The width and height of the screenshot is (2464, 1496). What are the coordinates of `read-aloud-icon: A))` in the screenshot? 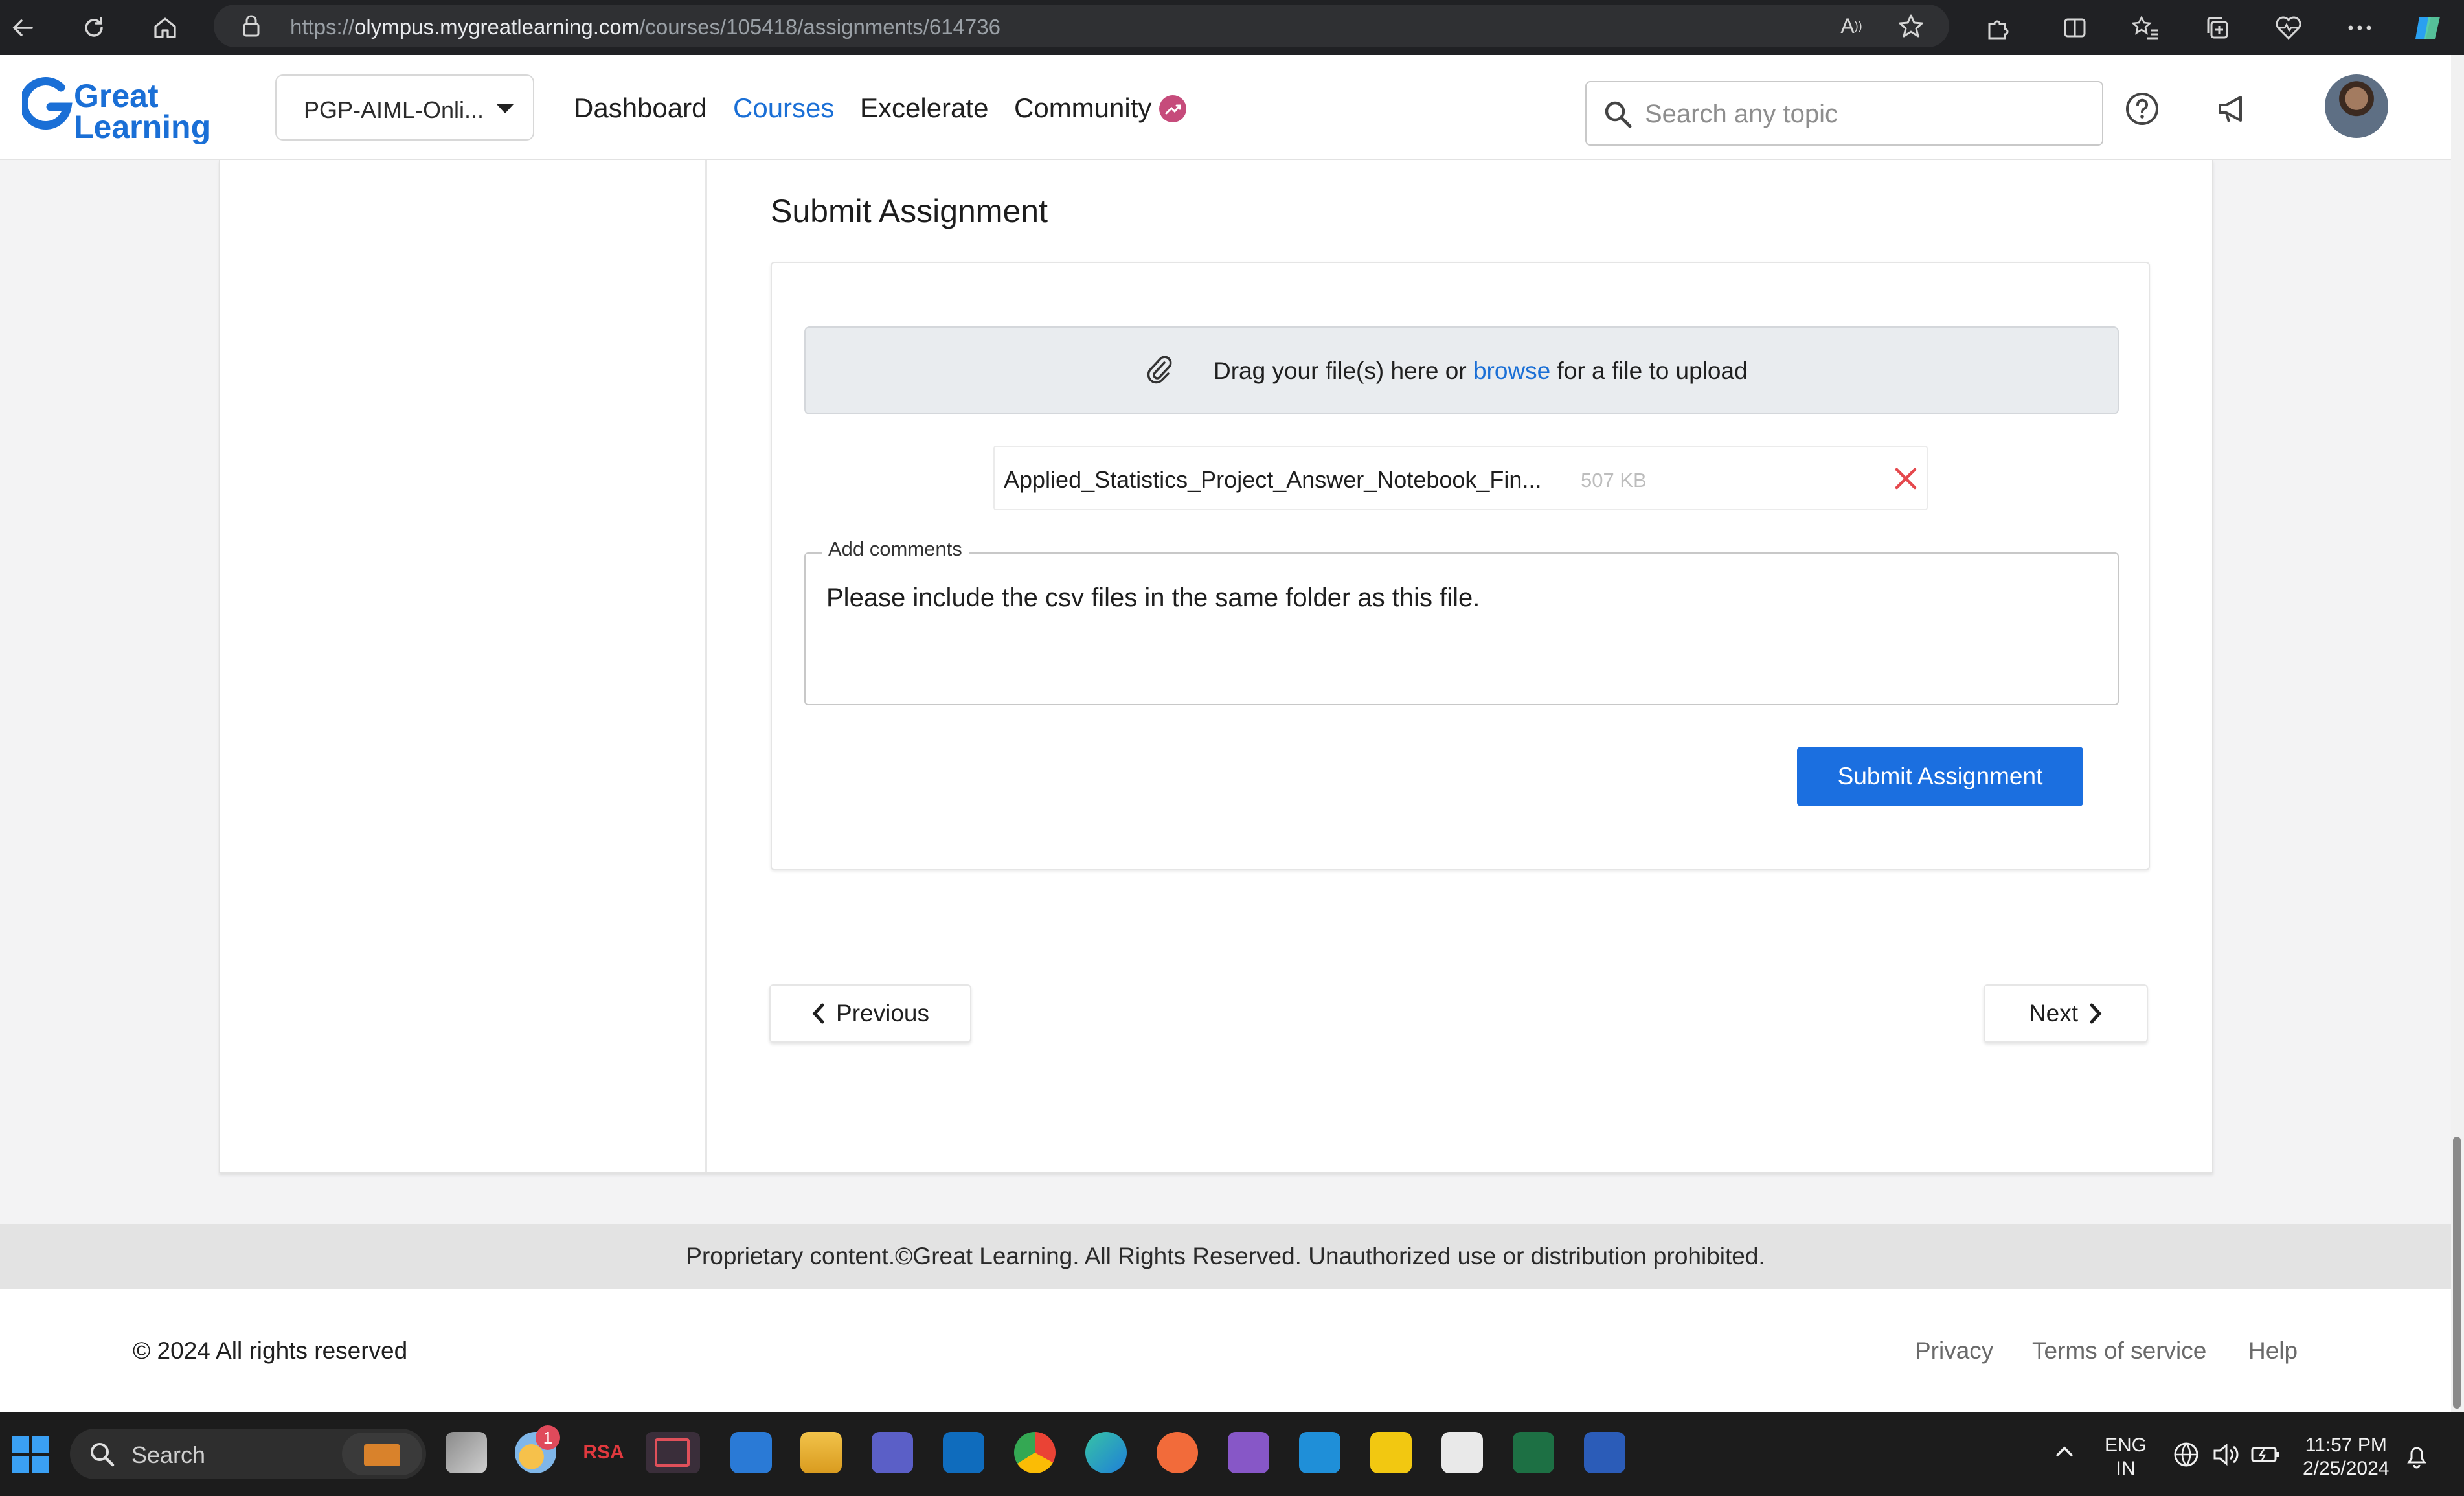 It's located at (1851, 26).